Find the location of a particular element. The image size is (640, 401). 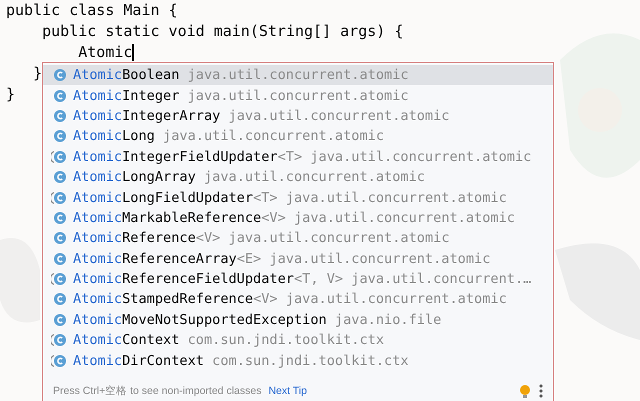

lightbulb-icon is located at coordinates (525, 391).